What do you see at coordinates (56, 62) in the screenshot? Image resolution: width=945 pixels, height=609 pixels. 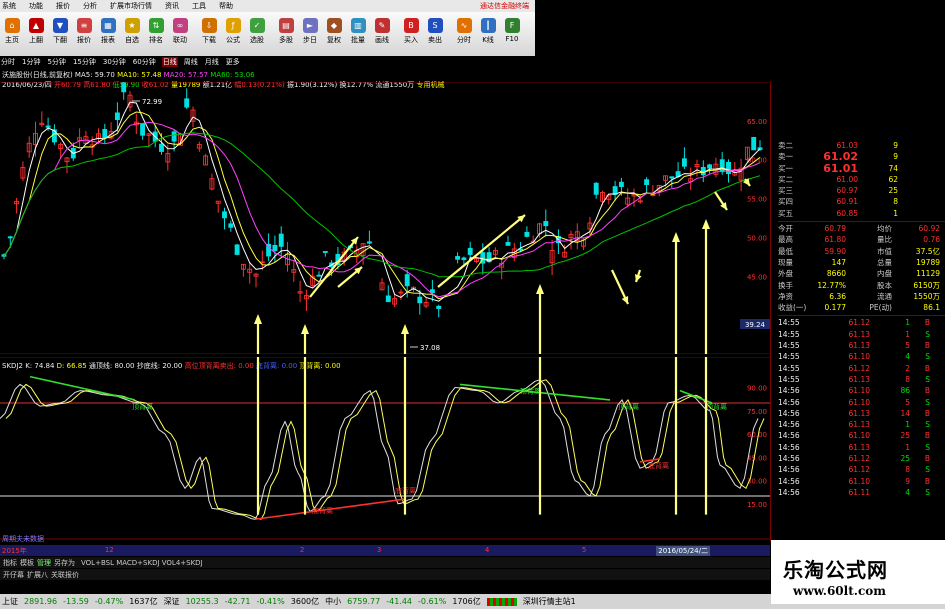 I see `tab-2: 5分钟` at bounding box center [56, 62].